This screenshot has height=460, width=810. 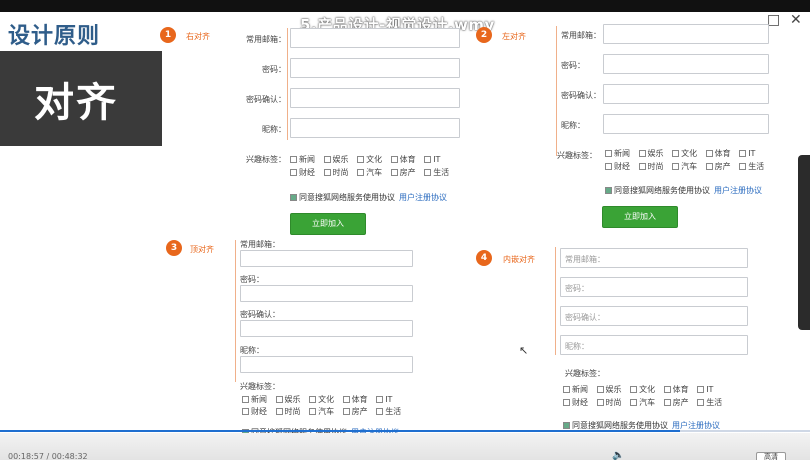 What do you see at coordinates (804, 242) in the screenshot?
I see `side-panel-handle` at bounding box center [804, 242].